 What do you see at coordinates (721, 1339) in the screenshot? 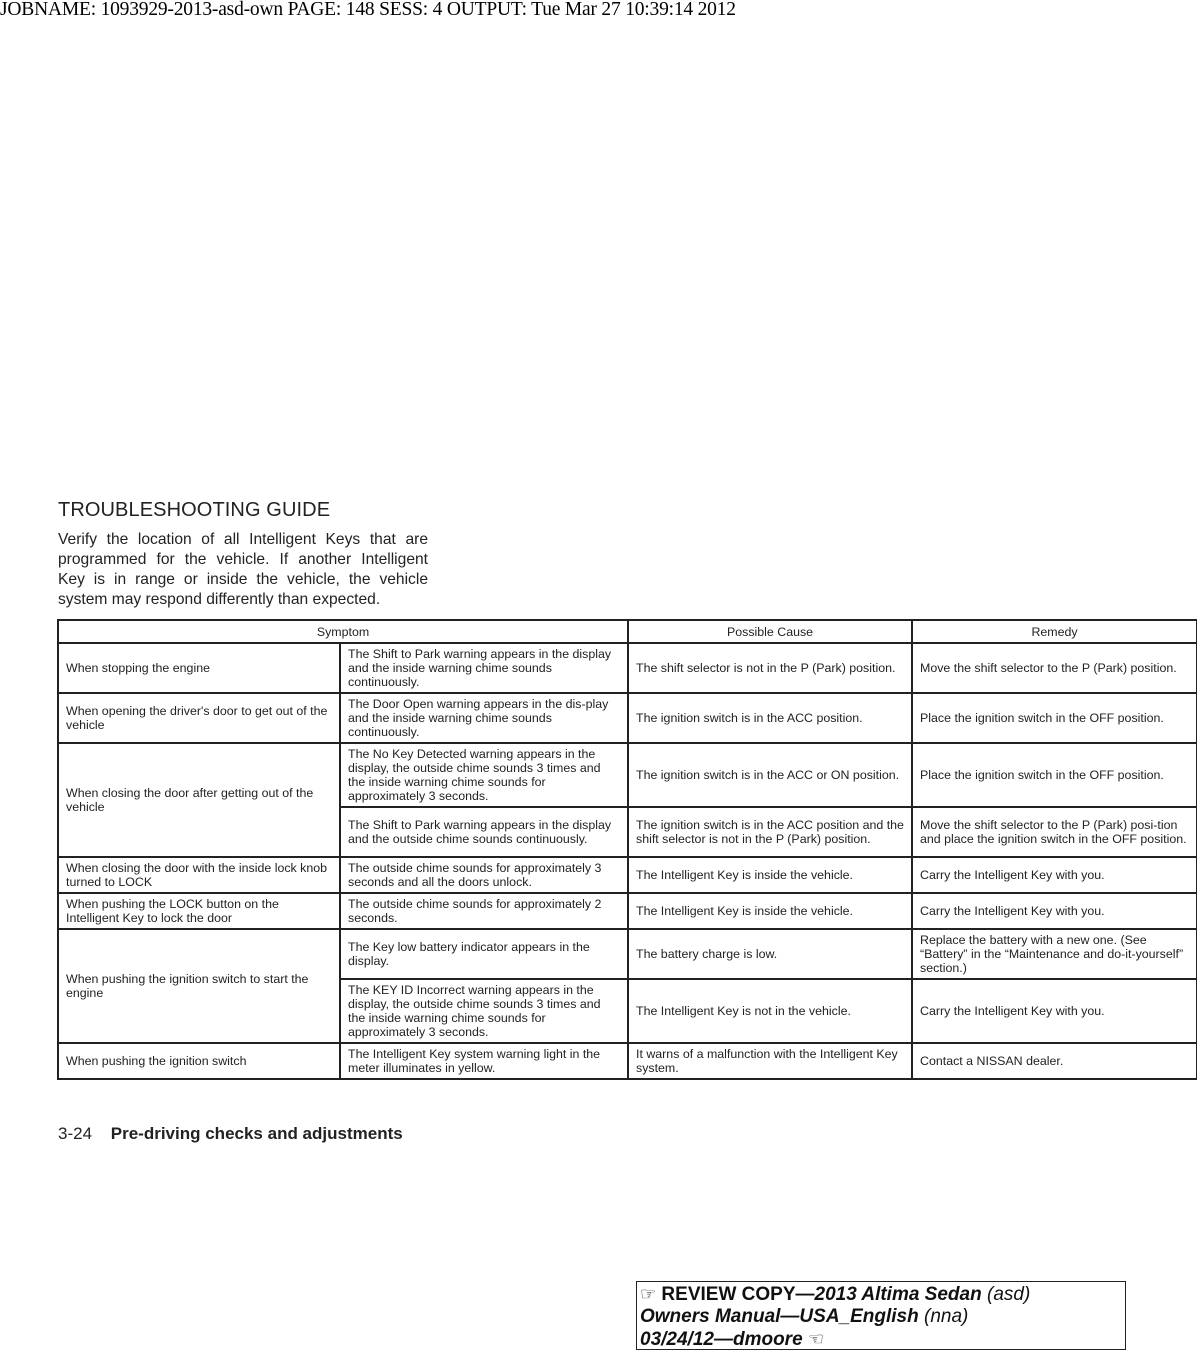
I see `review-date-author: 03/24/12—dmoore` at bounding box center [721, 1339].